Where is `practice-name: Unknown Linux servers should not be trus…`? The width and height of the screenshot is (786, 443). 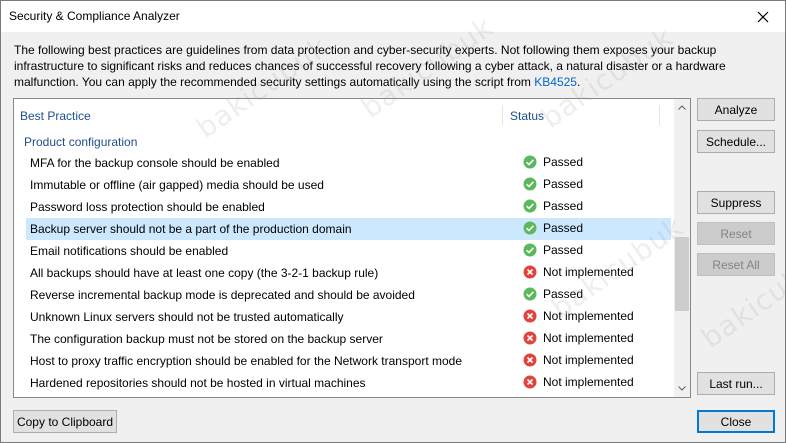 practice-name: Unknown Linux servers should not be trus… is located at coordinates (187, 317).